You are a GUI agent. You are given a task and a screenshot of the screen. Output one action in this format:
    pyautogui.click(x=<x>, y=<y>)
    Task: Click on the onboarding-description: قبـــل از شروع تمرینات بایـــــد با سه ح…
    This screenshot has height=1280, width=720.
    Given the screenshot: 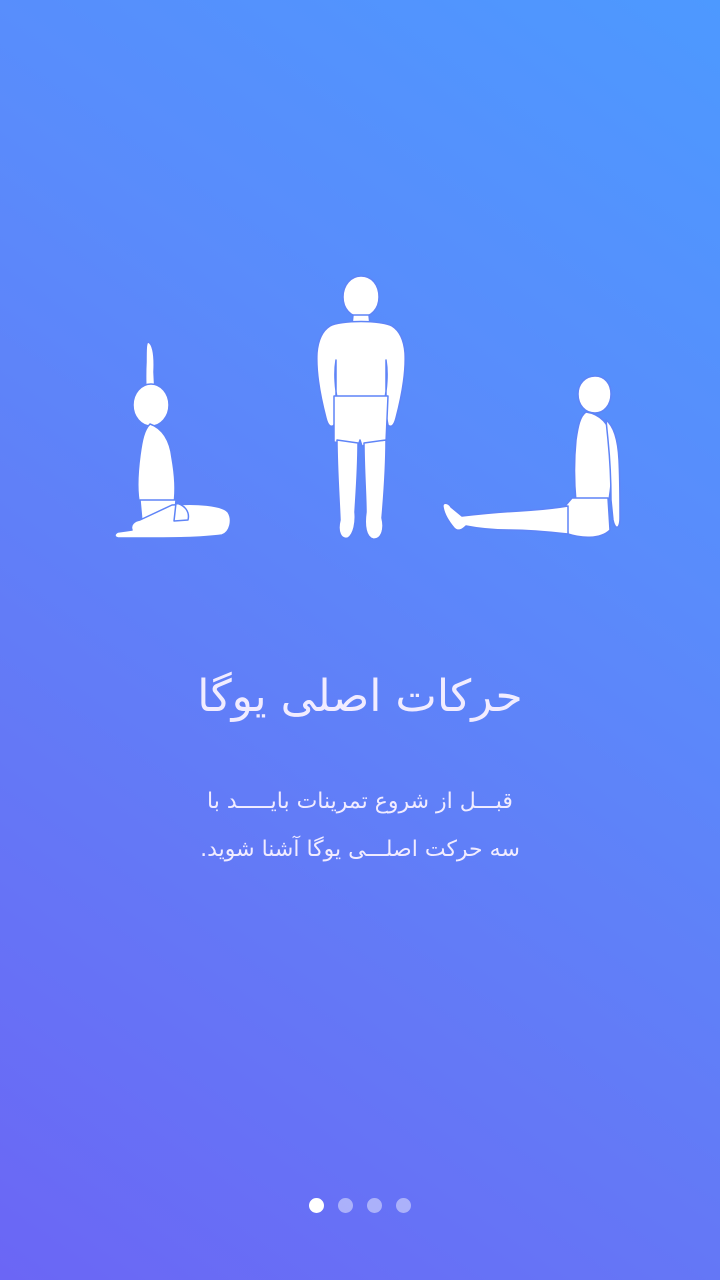 What is the action you would take?
    pyautogui.click(x=360, y=826)
    